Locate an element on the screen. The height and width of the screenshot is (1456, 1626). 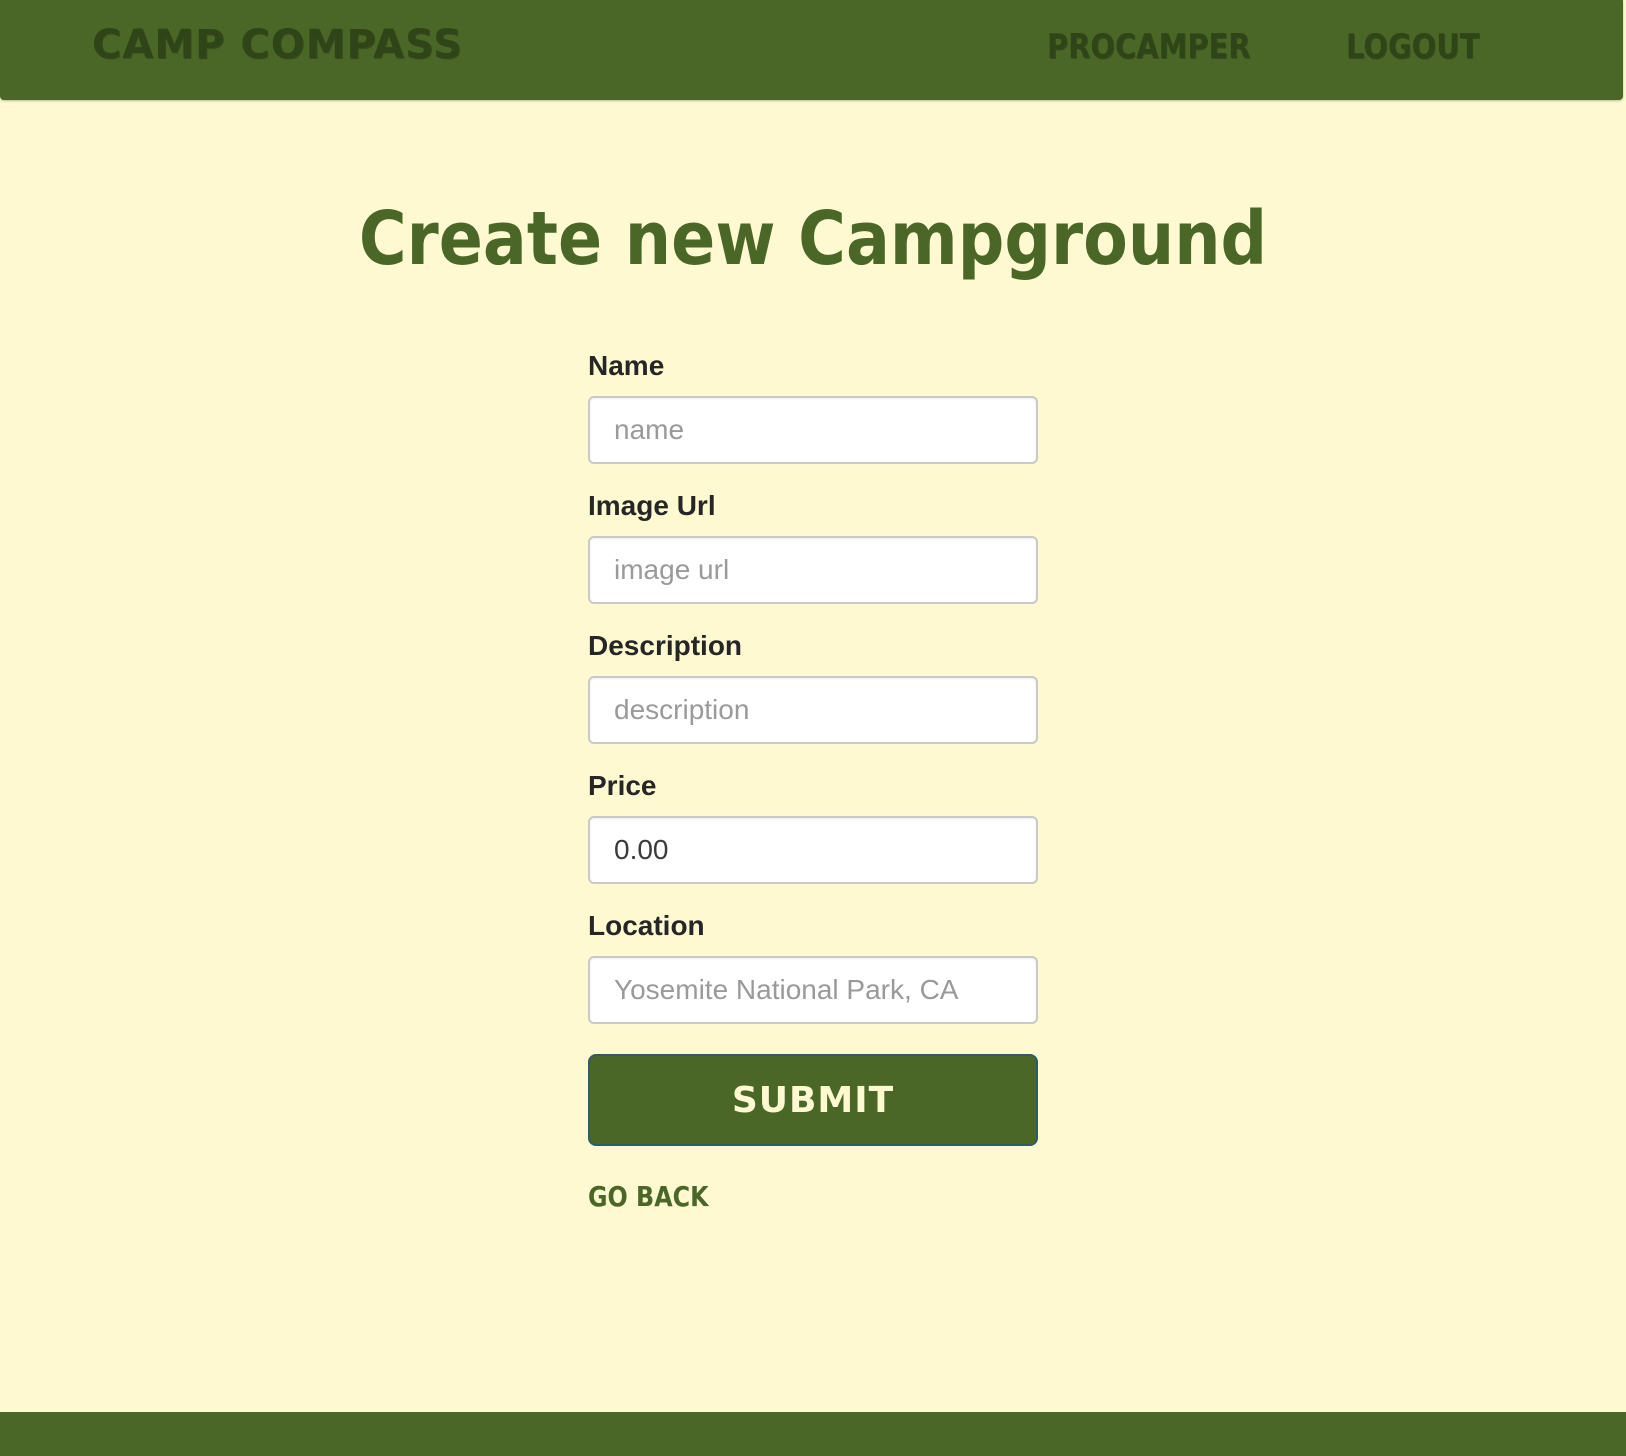
description-field-group: Description is located at coordinates (813, 687).